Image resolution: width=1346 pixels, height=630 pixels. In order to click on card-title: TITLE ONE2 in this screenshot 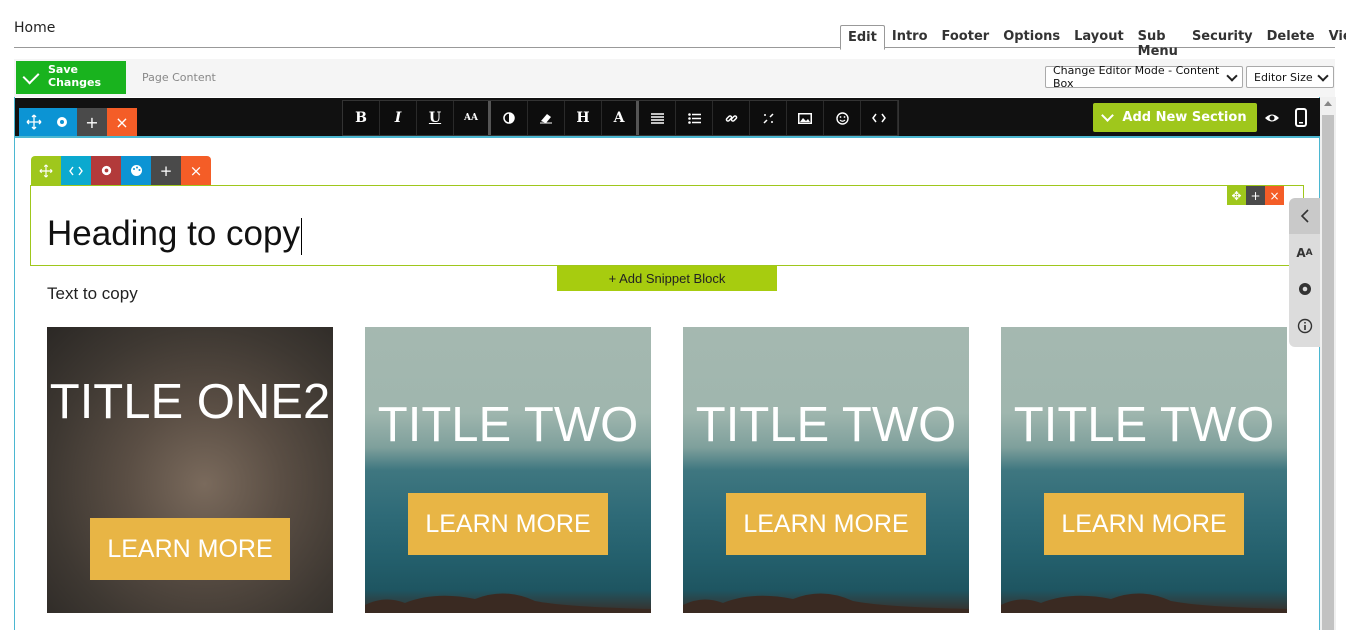, I will do `click(190, 402)`.